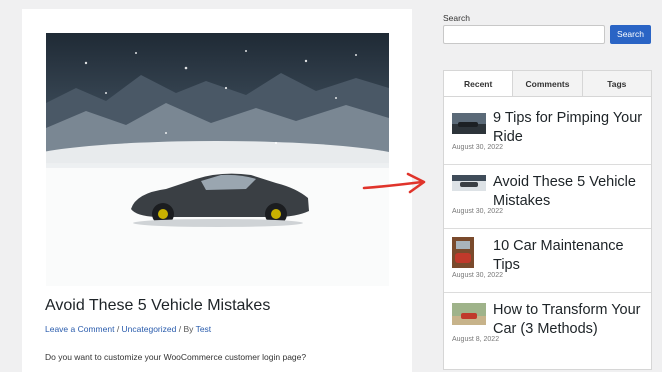 The image size is (662, 372). I want to click on search-button: Search, so click(630, 34).